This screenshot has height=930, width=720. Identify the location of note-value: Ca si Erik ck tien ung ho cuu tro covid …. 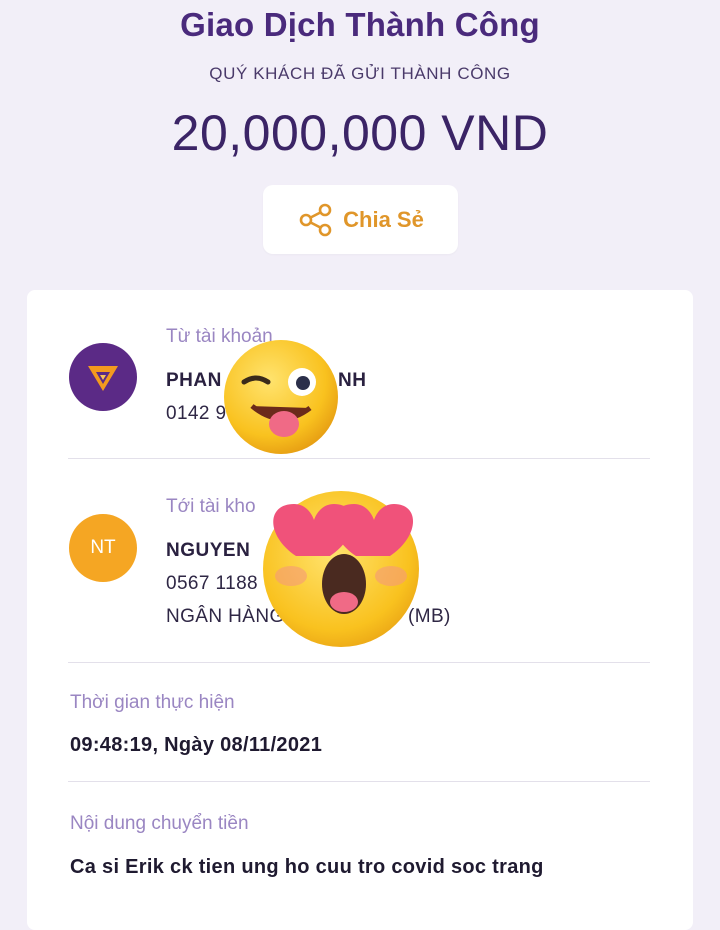
(307, 867).